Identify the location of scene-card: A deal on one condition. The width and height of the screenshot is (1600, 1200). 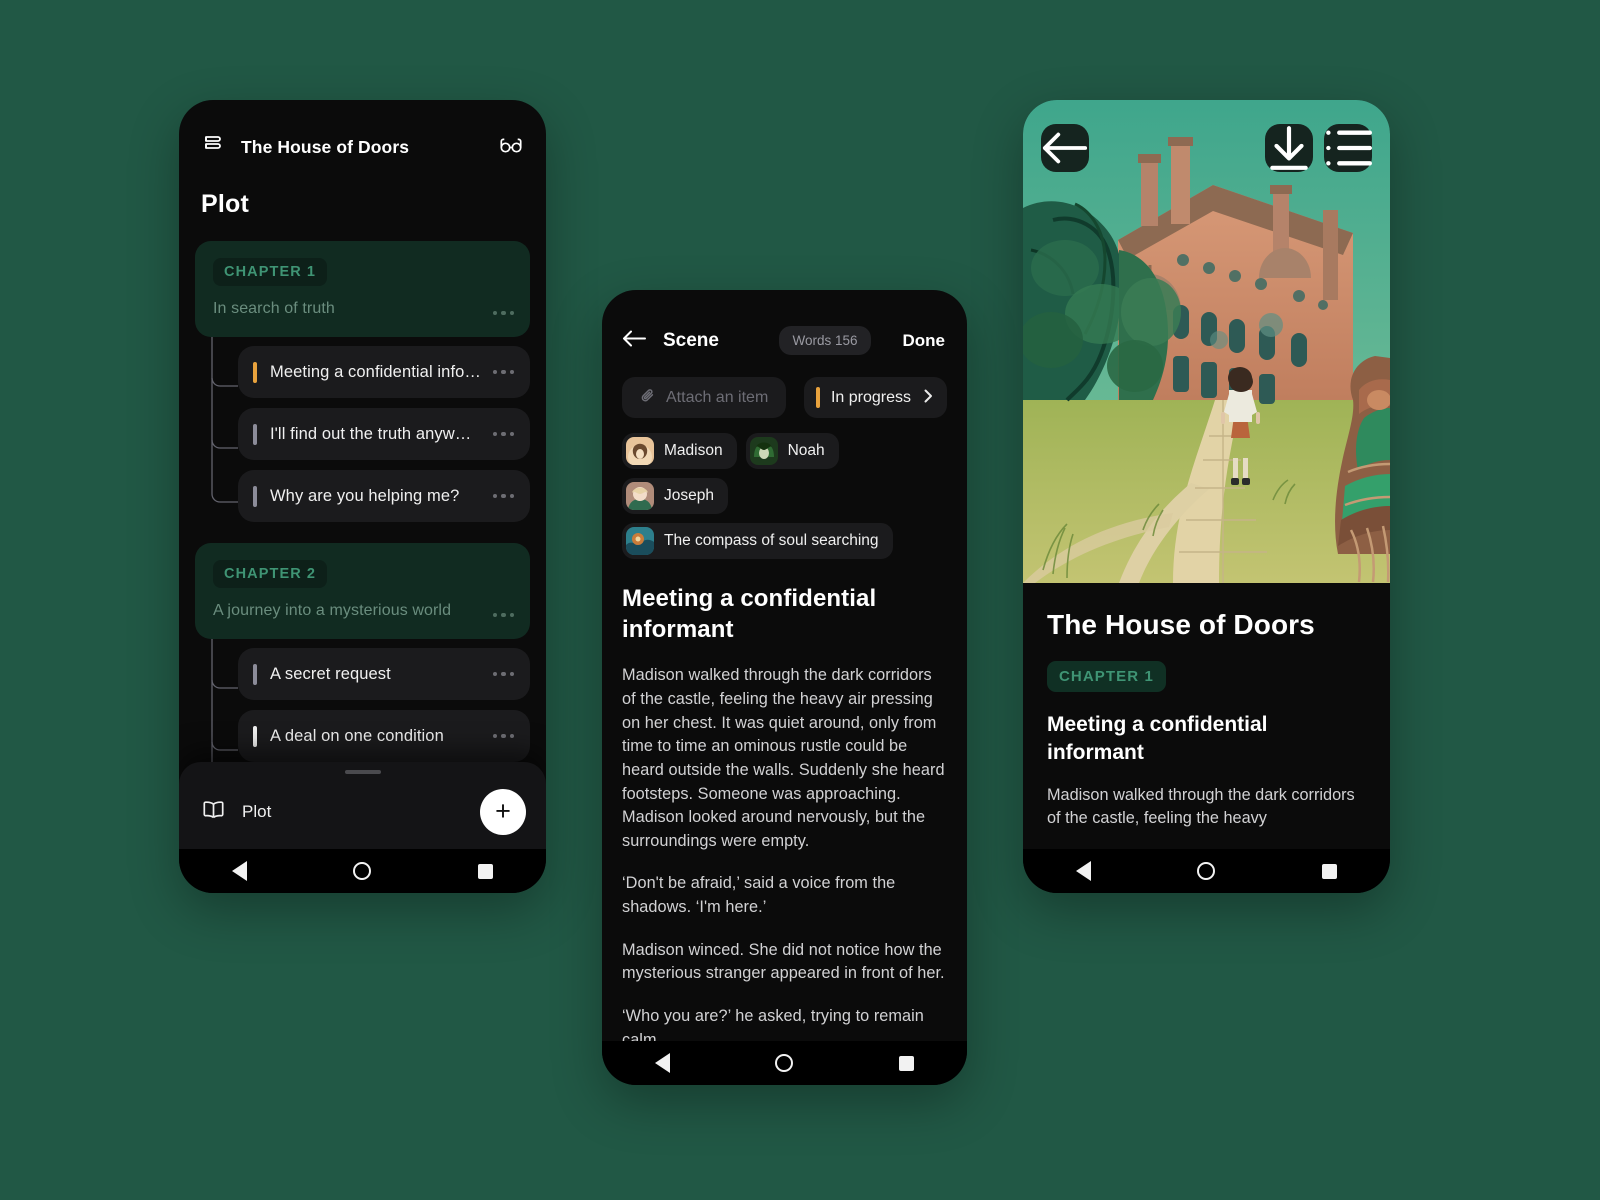
(384, 736).